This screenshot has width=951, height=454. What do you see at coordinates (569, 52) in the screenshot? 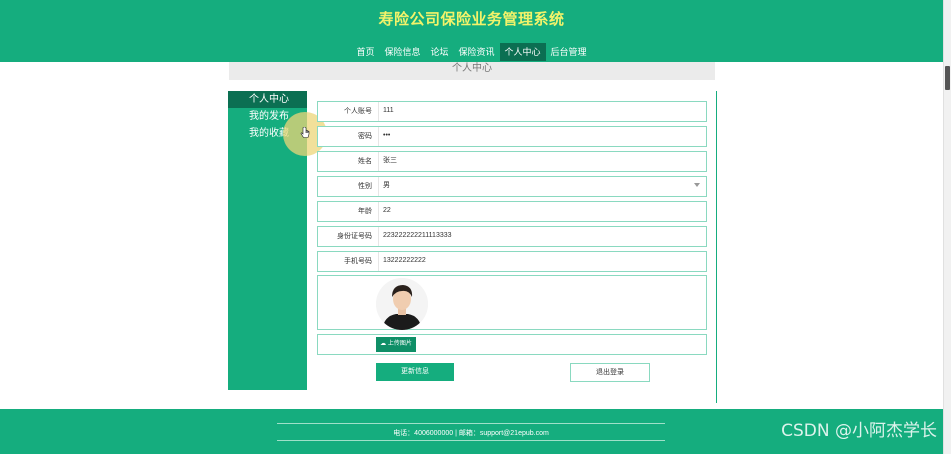
I see `nav-item-admin: 后台管理` at bounding box center [569, 52].